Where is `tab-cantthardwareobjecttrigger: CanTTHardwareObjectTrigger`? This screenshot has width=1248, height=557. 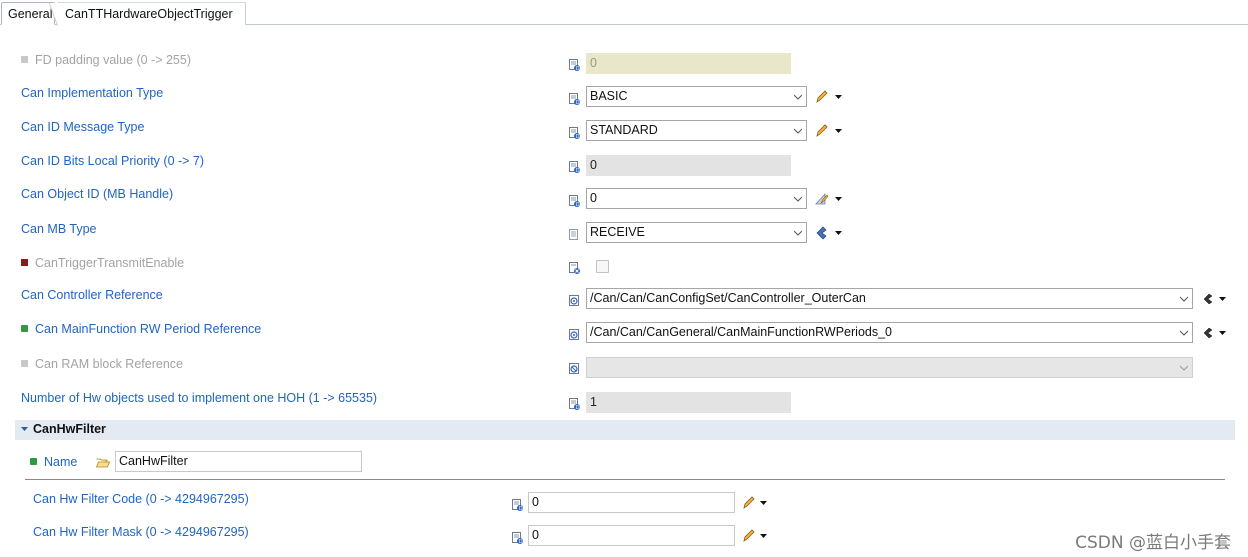 tab-cantthardwareobjecttrigger: CanTTHardwareObjectTrigger is located at coordinates (152, 13).